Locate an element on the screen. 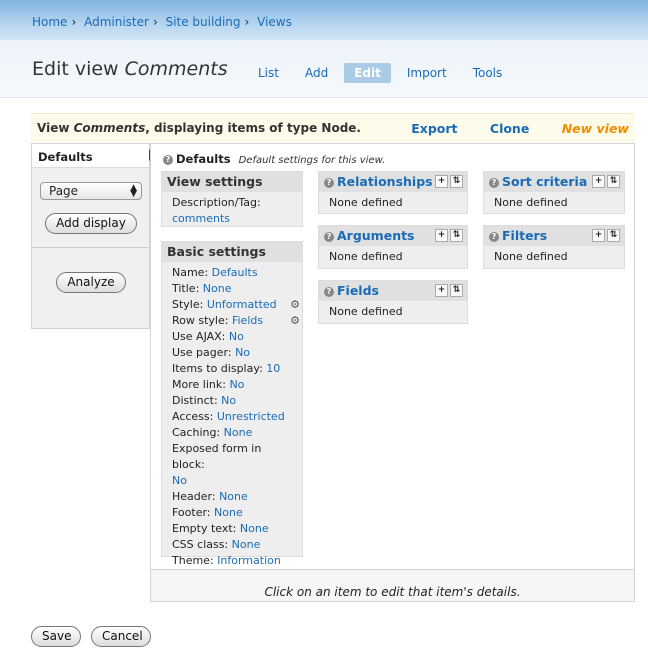 This screenshot has height=664, width=648. setting-value-link: Defaults is located at coordinates (235, 272).